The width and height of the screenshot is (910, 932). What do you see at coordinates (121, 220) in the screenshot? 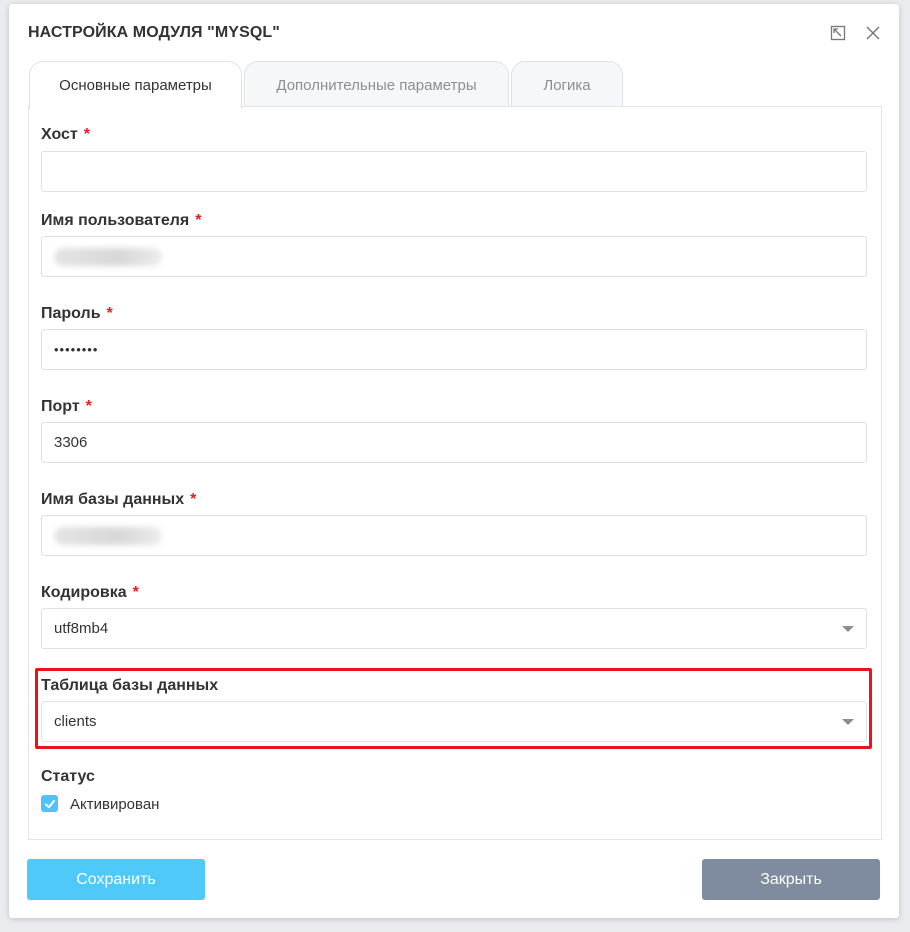
I see `username-label: Имя пользователя *` at bounding box center [121, 220].